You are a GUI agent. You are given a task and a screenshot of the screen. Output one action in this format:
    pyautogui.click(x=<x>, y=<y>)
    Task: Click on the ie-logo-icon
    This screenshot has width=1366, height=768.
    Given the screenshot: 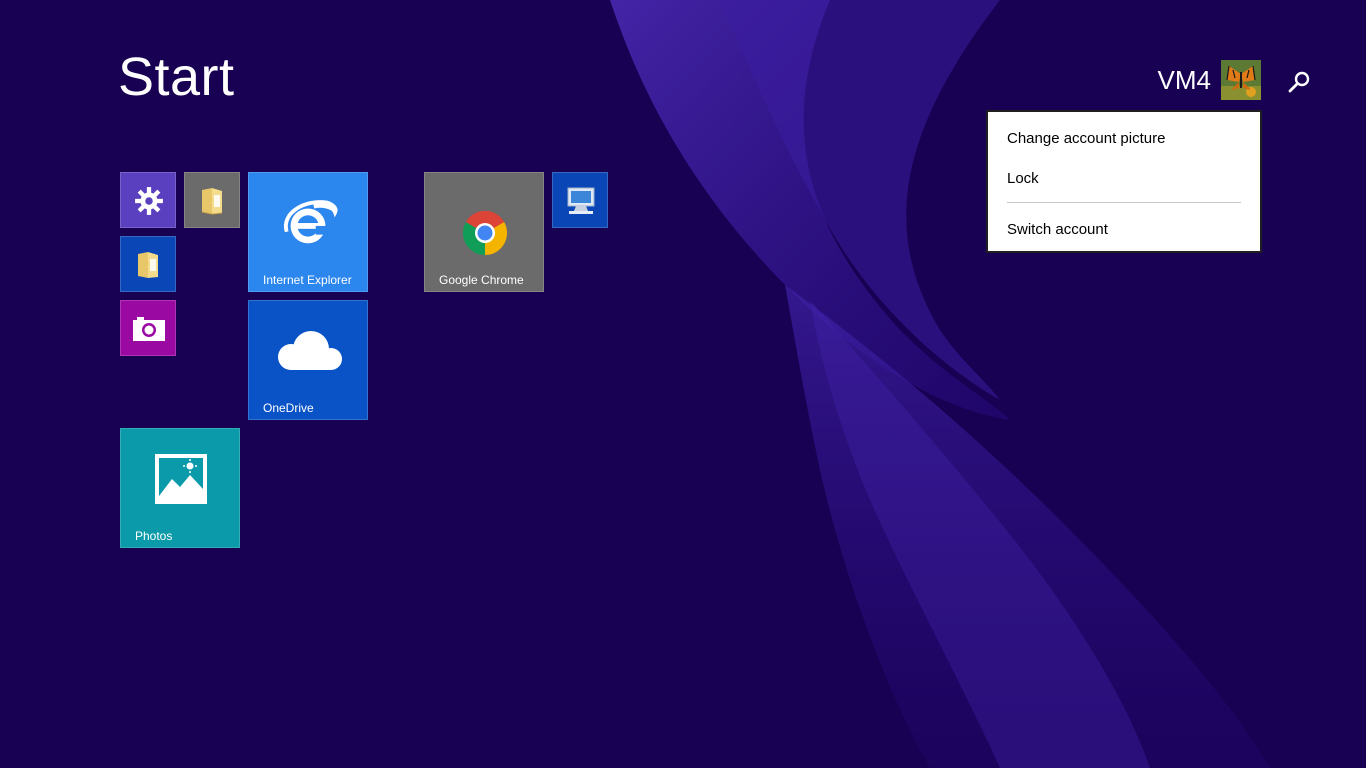 What is the action you would take?
    pyautogui.click(x=310, y=222)
    